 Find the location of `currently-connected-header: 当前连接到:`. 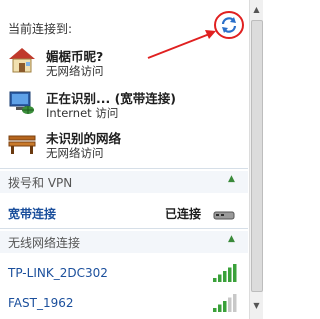

currently-connected-header: 当前连接到: is located at coordinates (40, 29).